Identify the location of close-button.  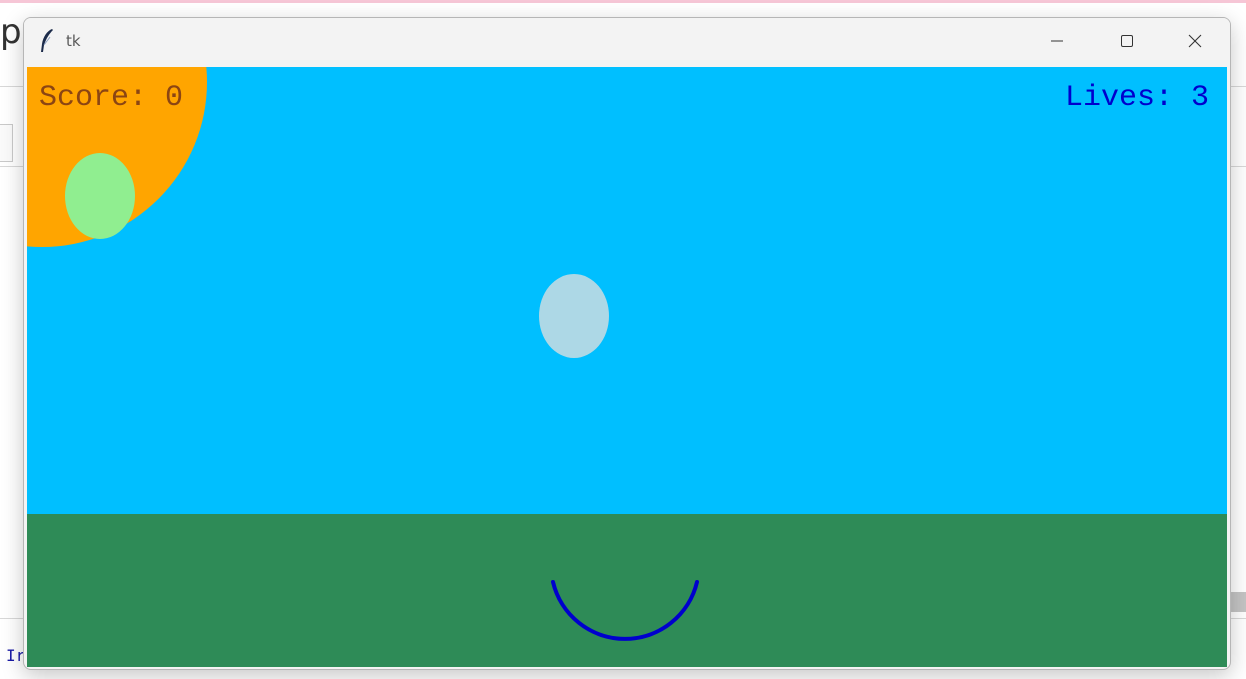
(1195, 41).